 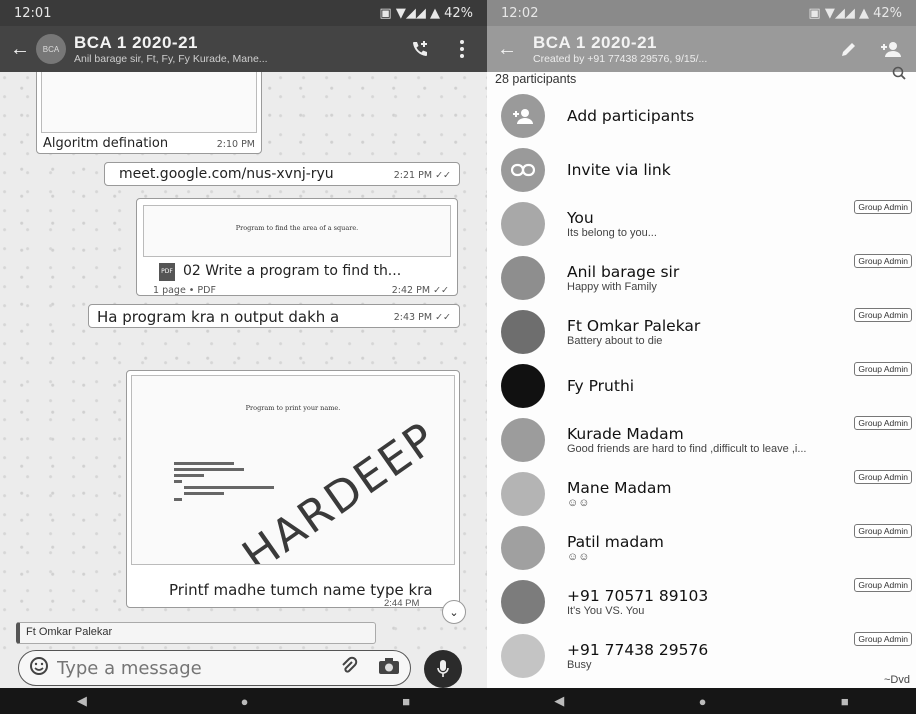 What do you see at coordinates (301, 590) in the screenshot?
I see `message-text: Printf madhe tumch name type kra` at bounding box center [301, 590].